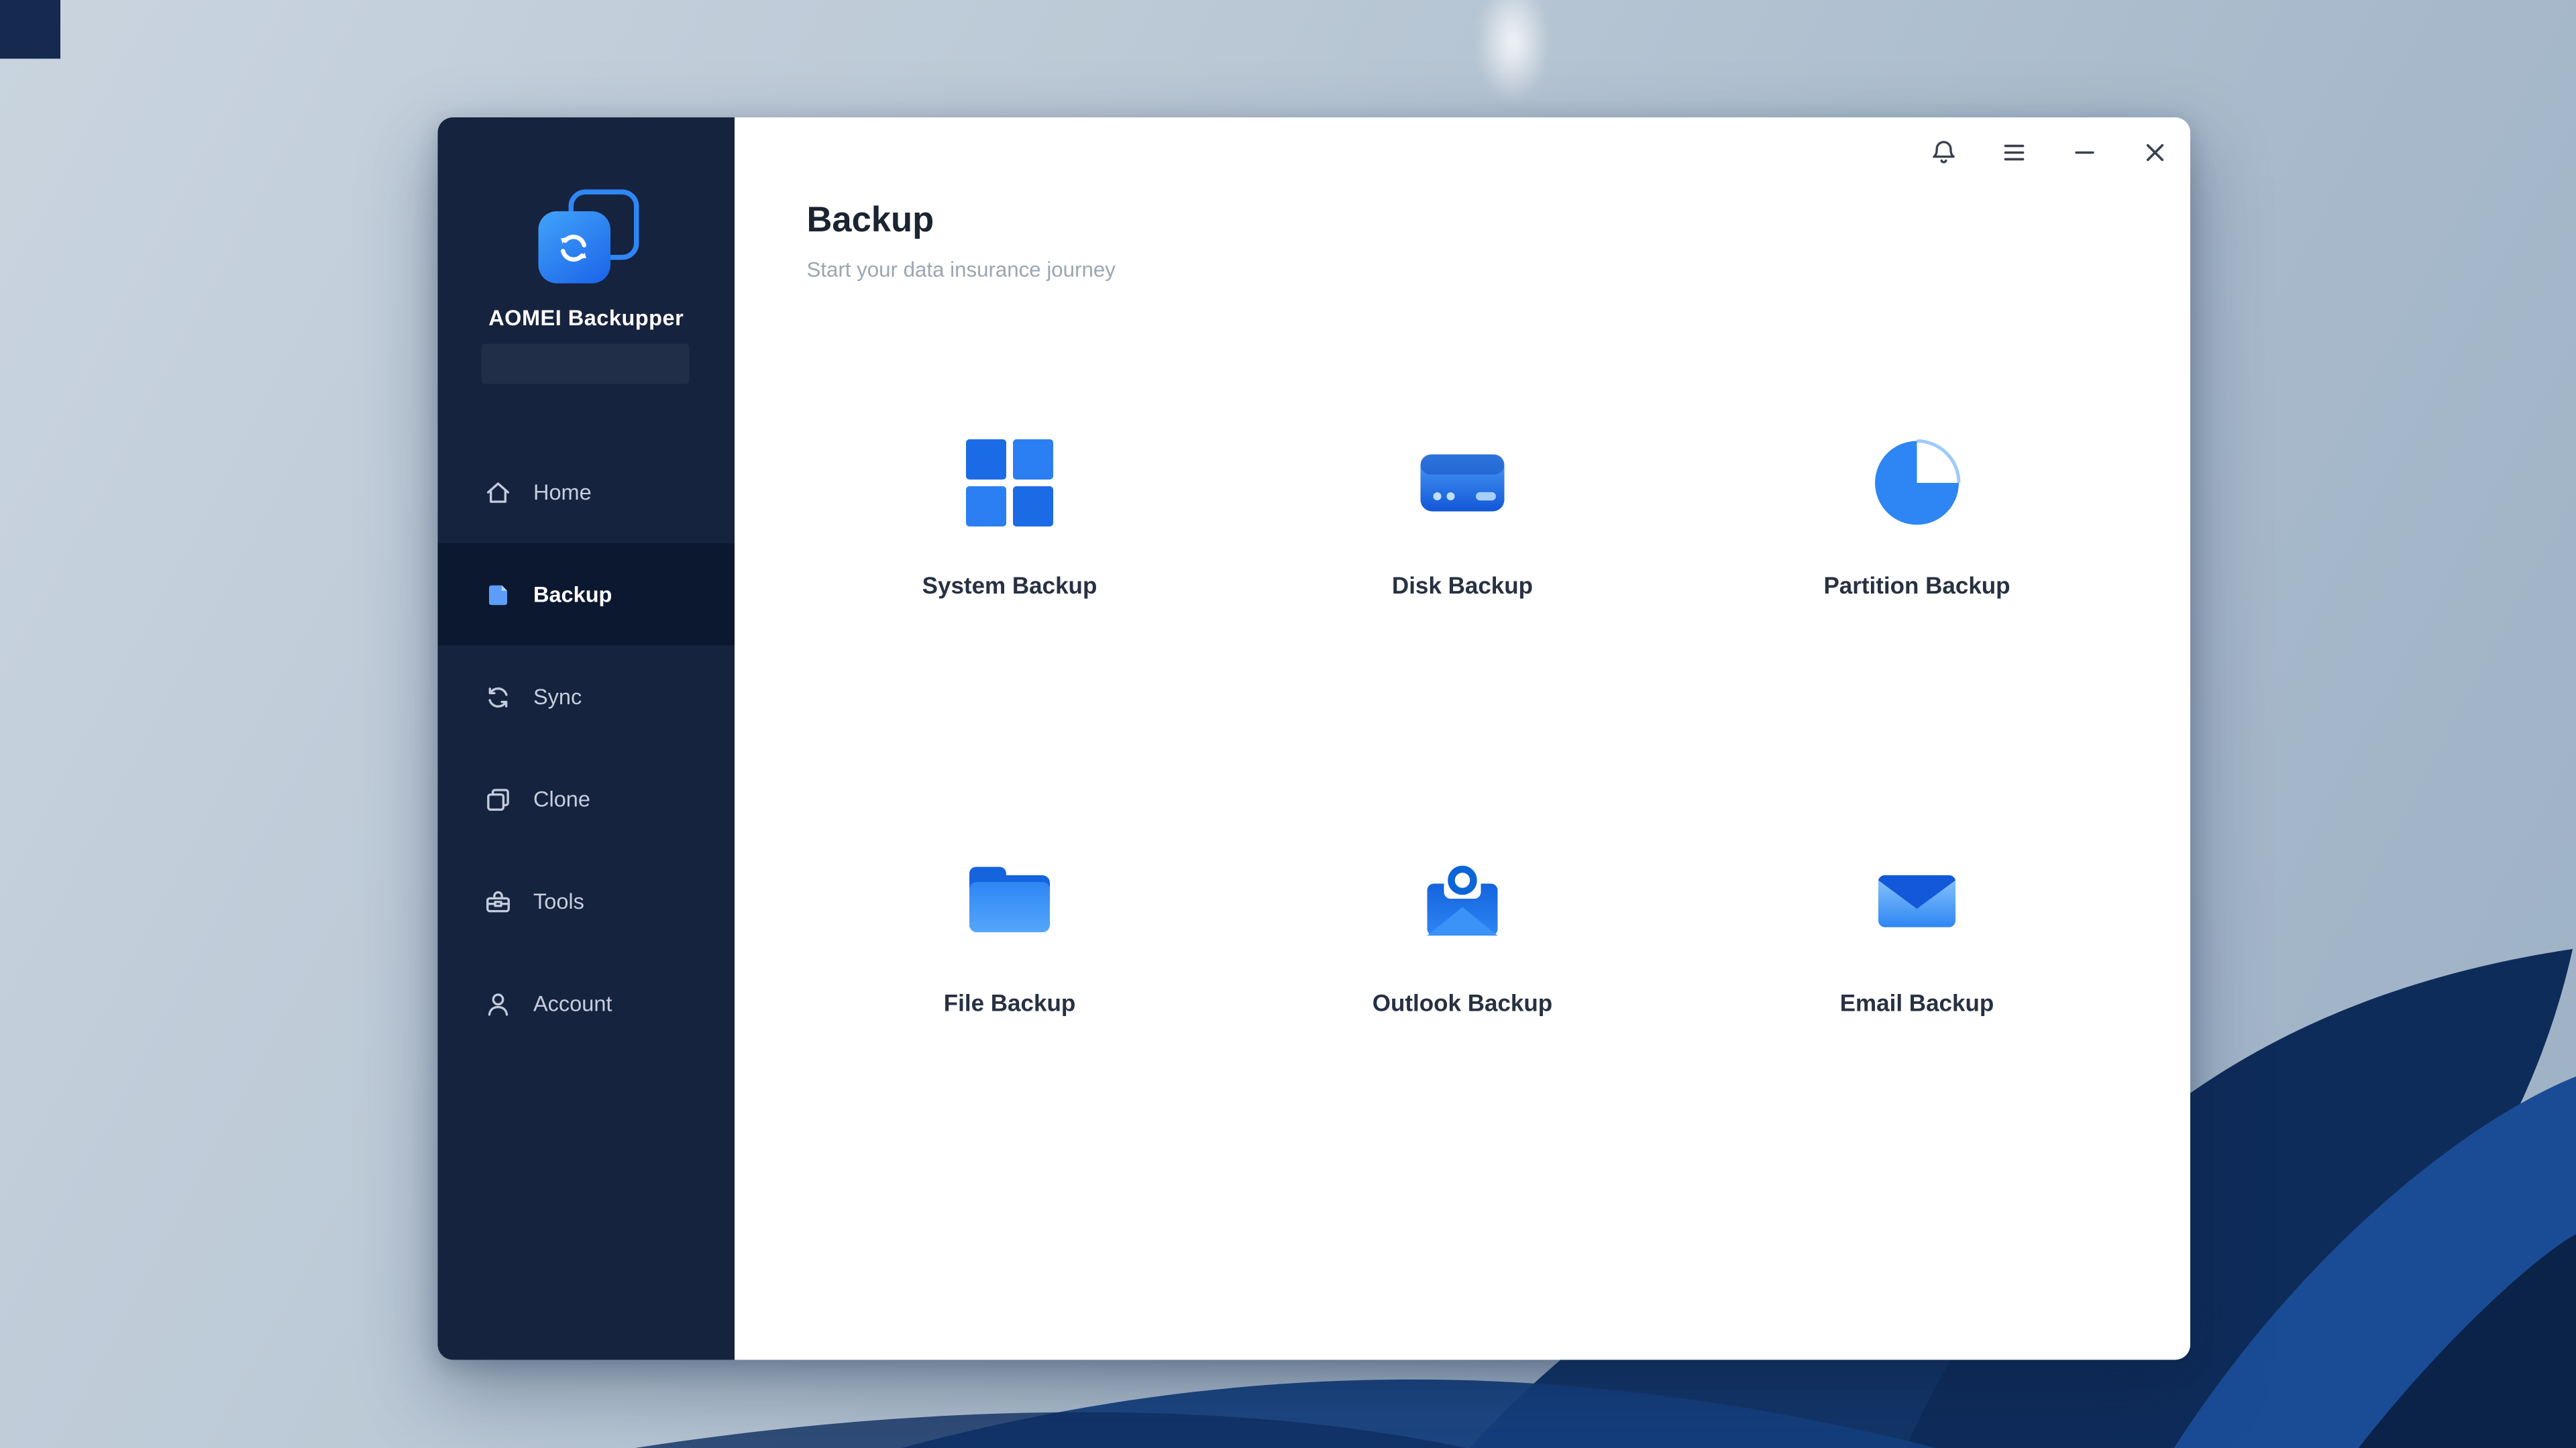 The image size is (2576, 1448). What do you see at coordinates (870, 220) in the screenshot?
I see `page-title: Backup` at bounding box center [870, 220].